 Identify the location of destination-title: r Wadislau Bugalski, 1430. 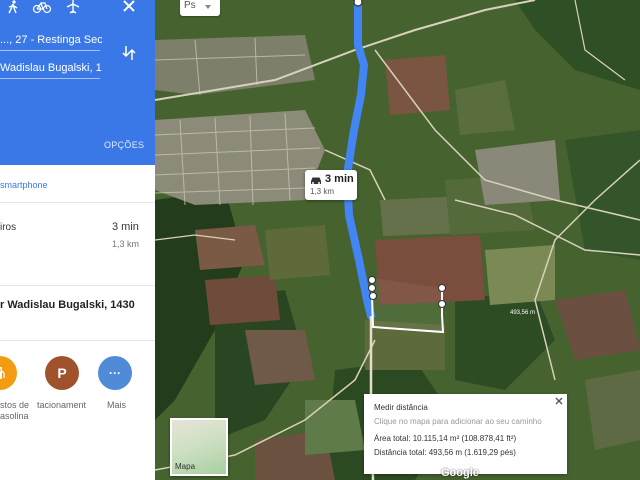
(67, 305).